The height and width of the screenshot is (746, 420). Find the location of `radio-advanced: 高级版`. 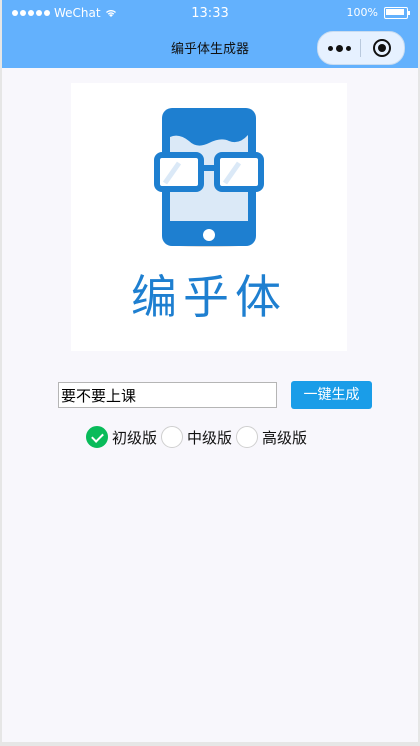

radio-advanced: 高级版 is located at coordinates (271, 437).